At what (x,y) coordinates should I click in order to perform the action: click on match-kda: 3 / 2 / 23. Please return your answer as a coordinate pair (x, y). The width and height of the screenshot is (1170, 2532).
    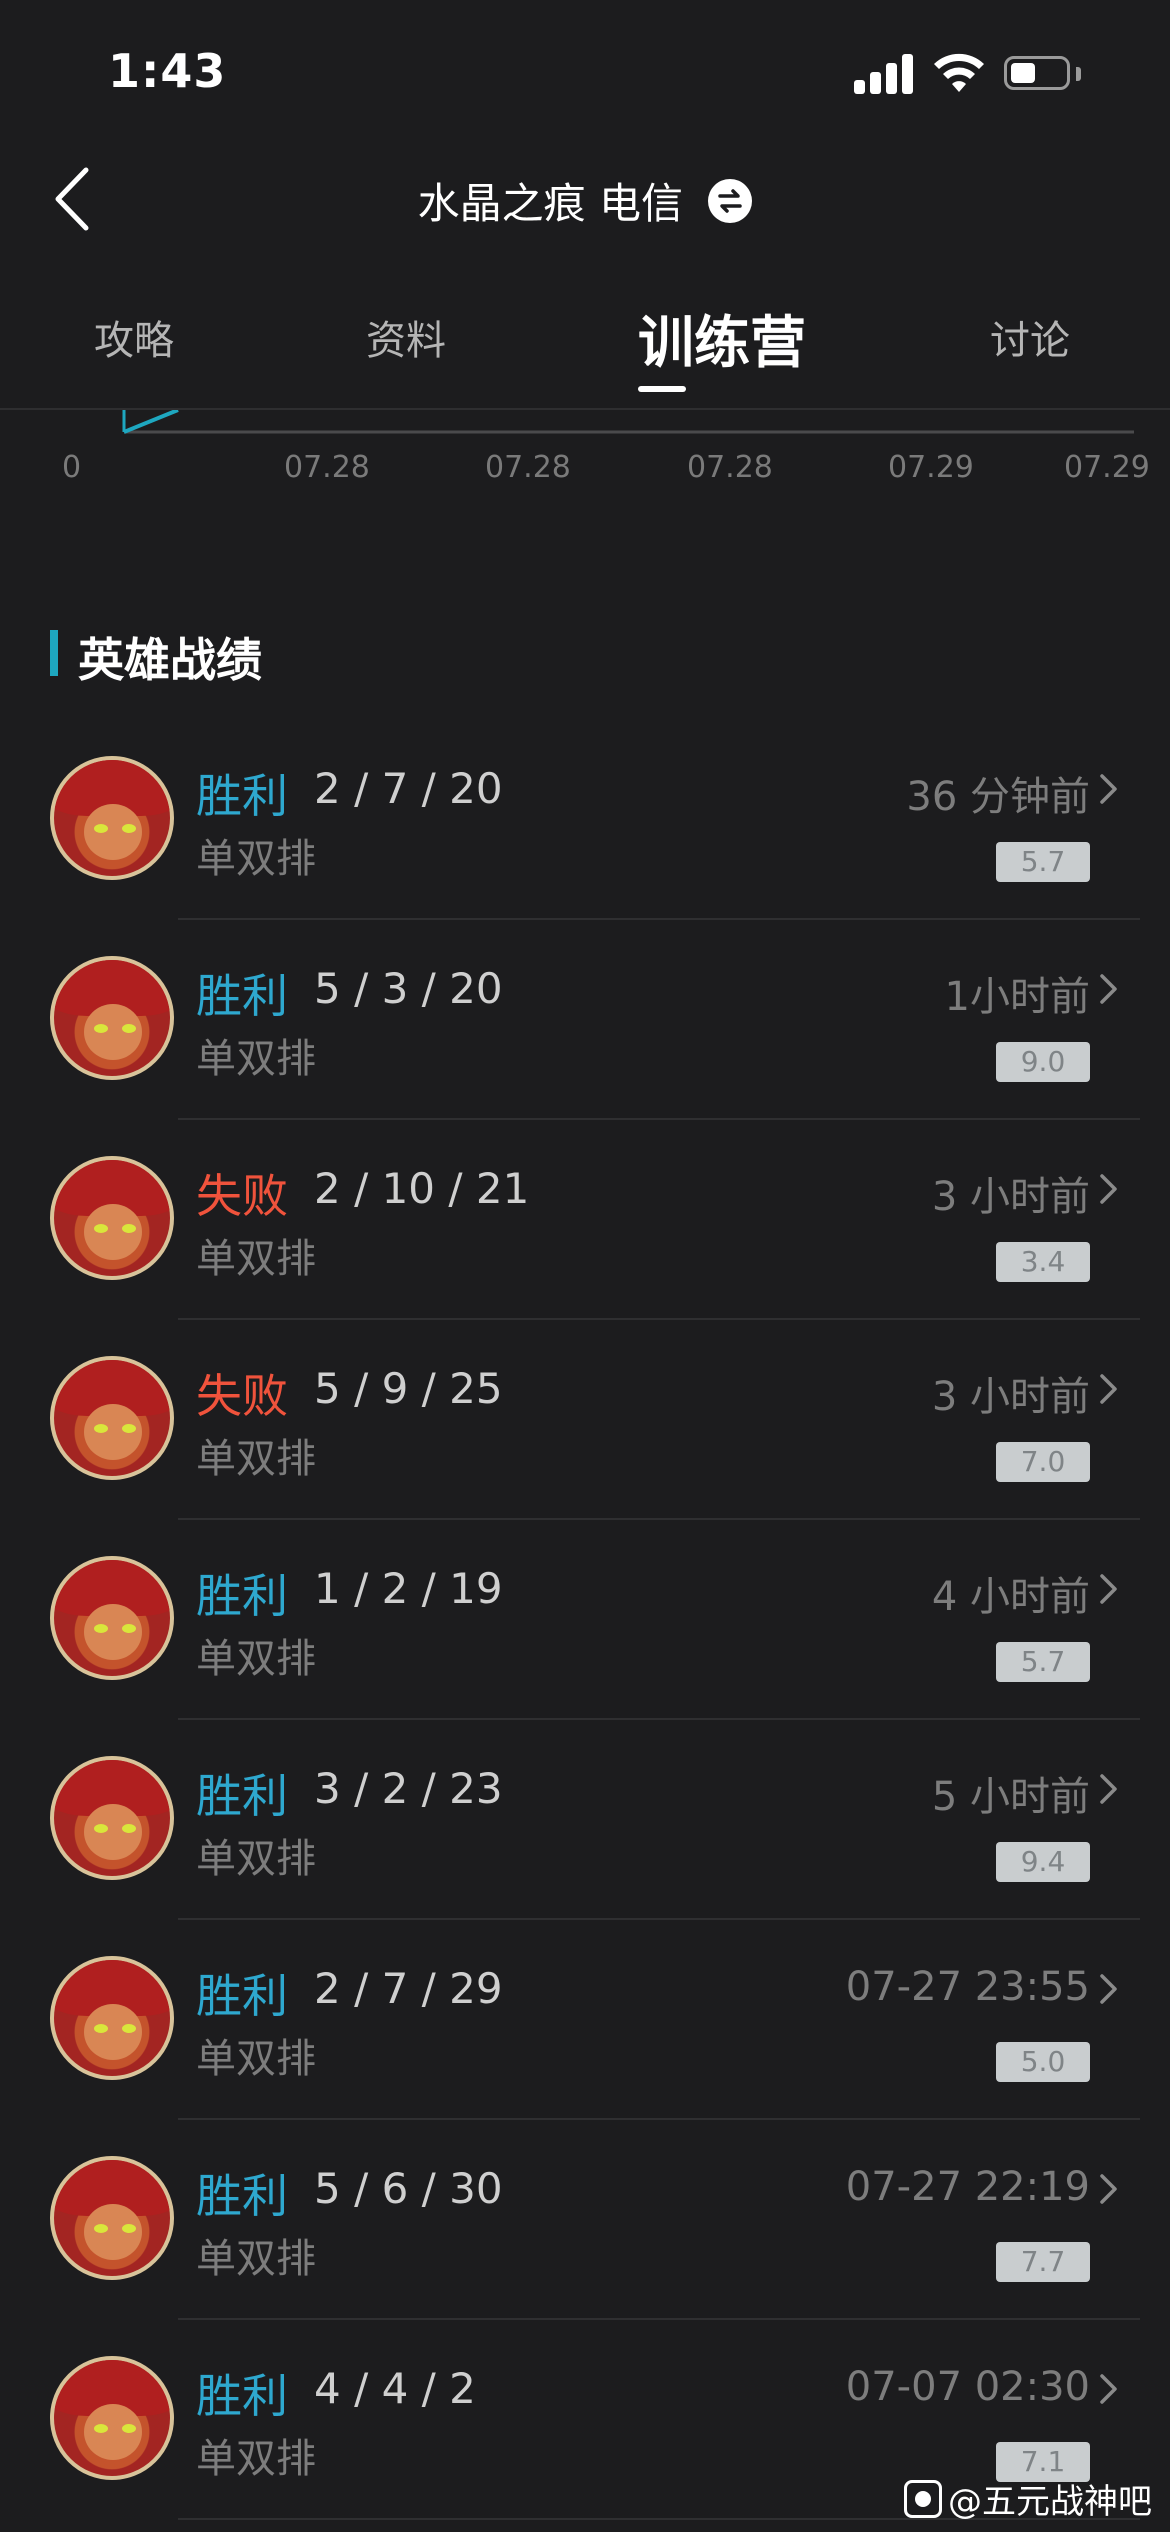
    Looking at the image, I should click on (408, 1788).